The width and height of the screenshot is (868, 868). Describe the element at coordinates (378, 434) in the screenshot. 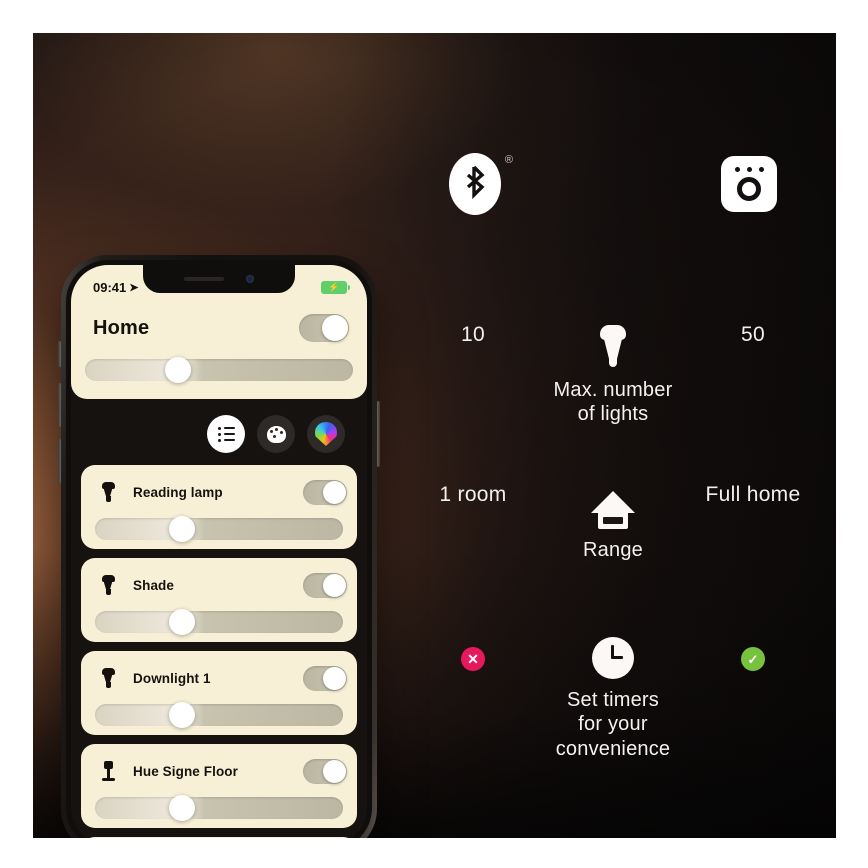

I see `phone-power-button` at that location.